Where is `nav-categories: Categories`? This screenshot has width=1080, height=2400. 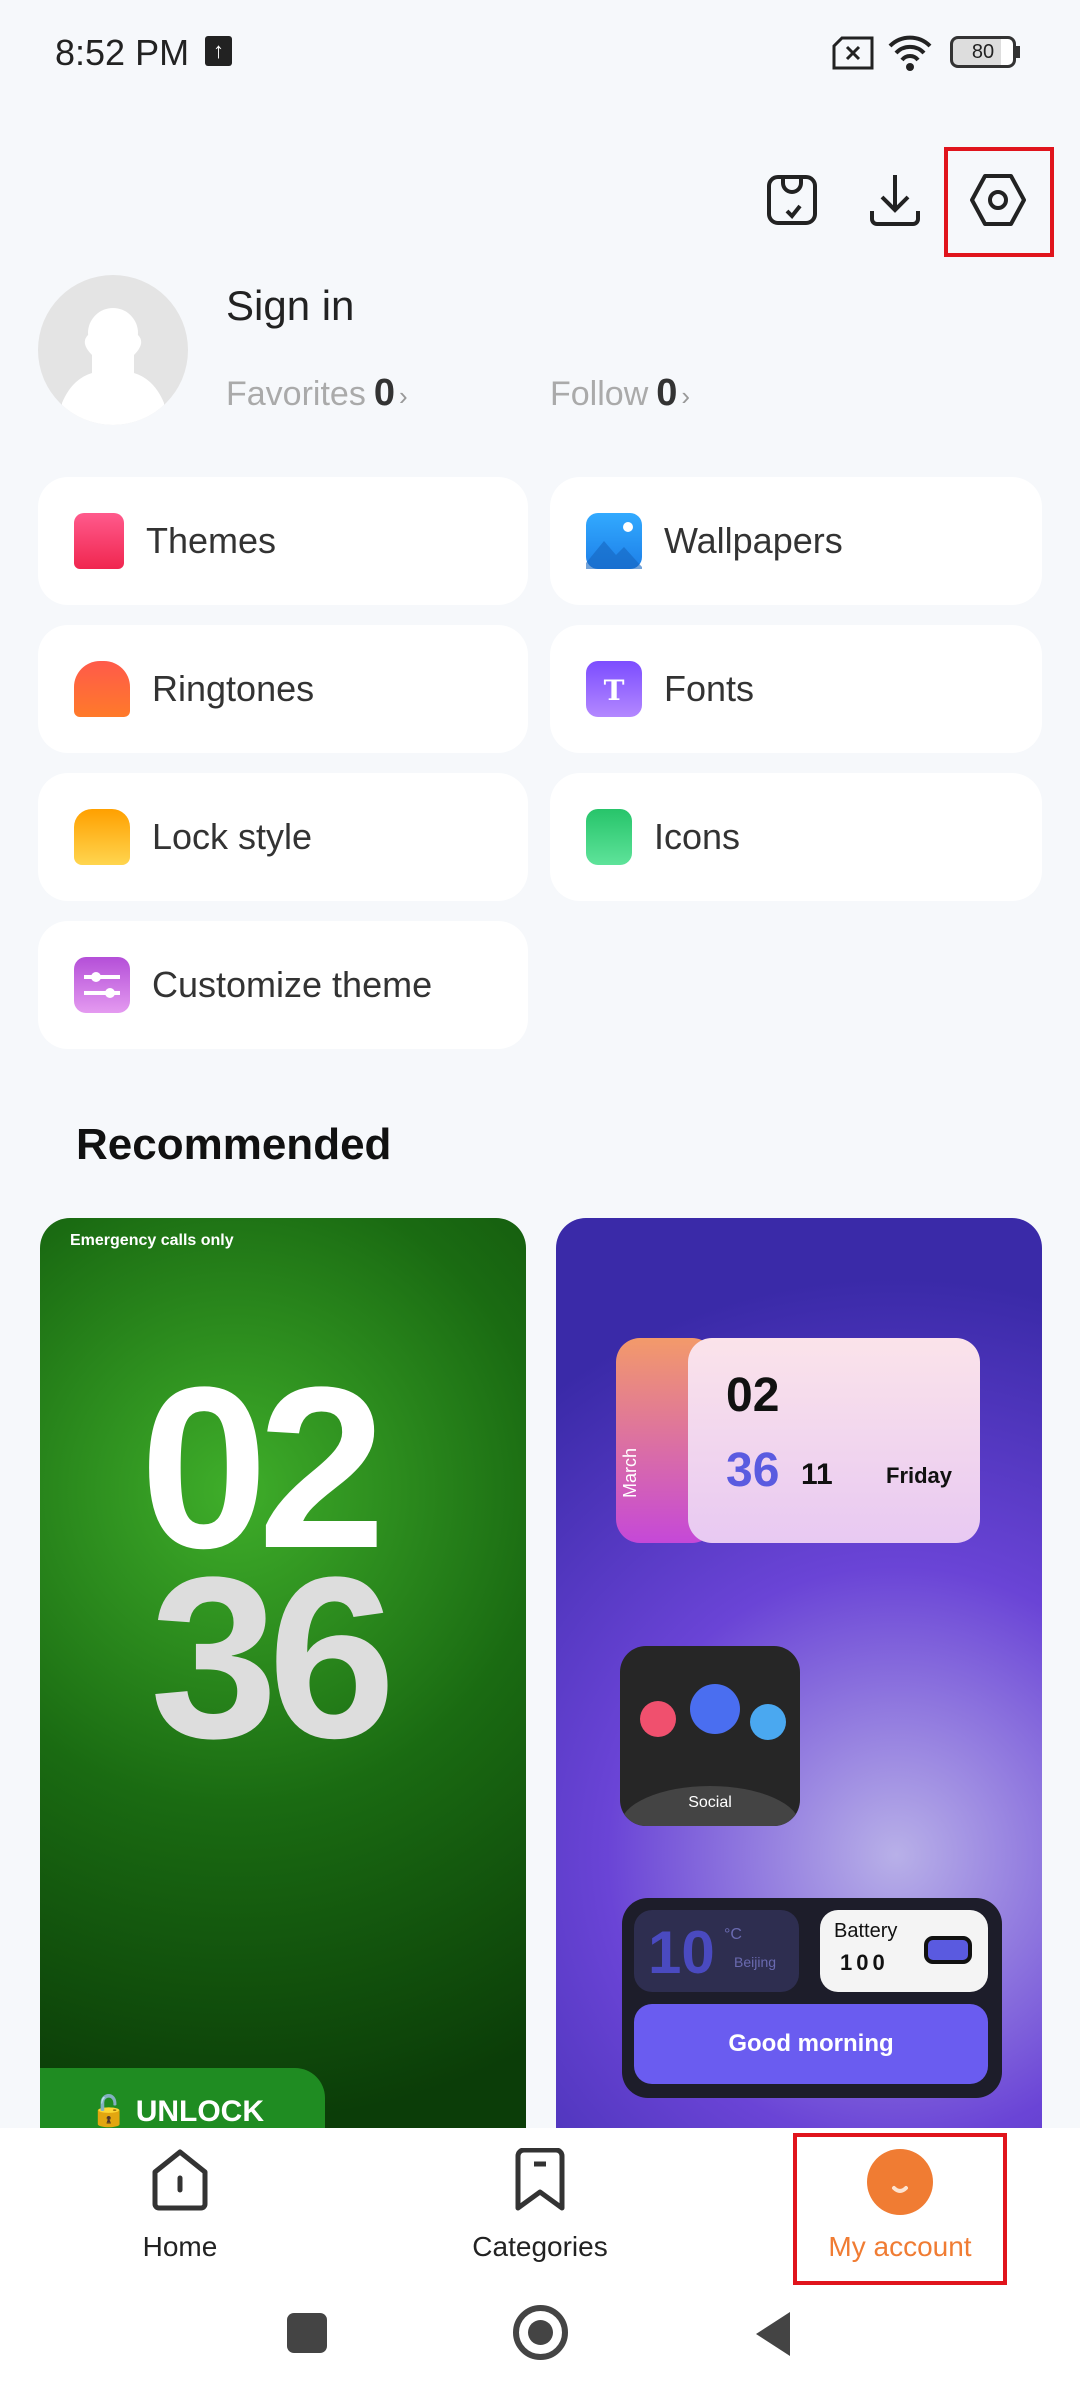
nav-categories: Categories is located at coordinates (540, 2205).